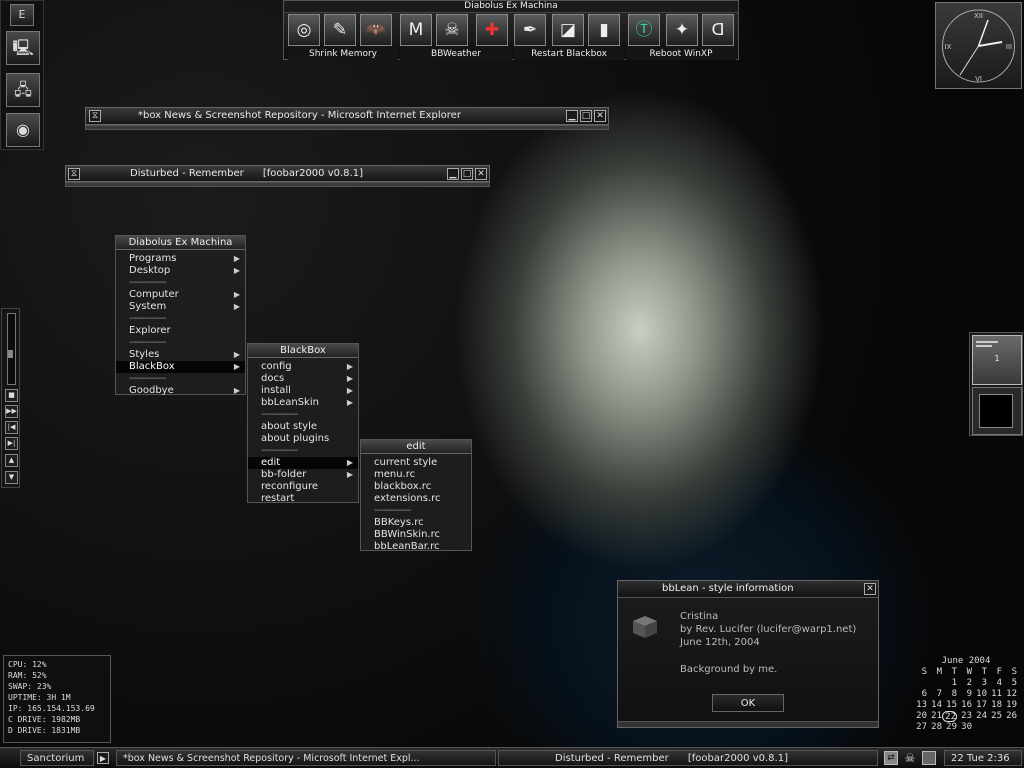  I want to click on menu-item-current-style: current style, so click(416, 463).